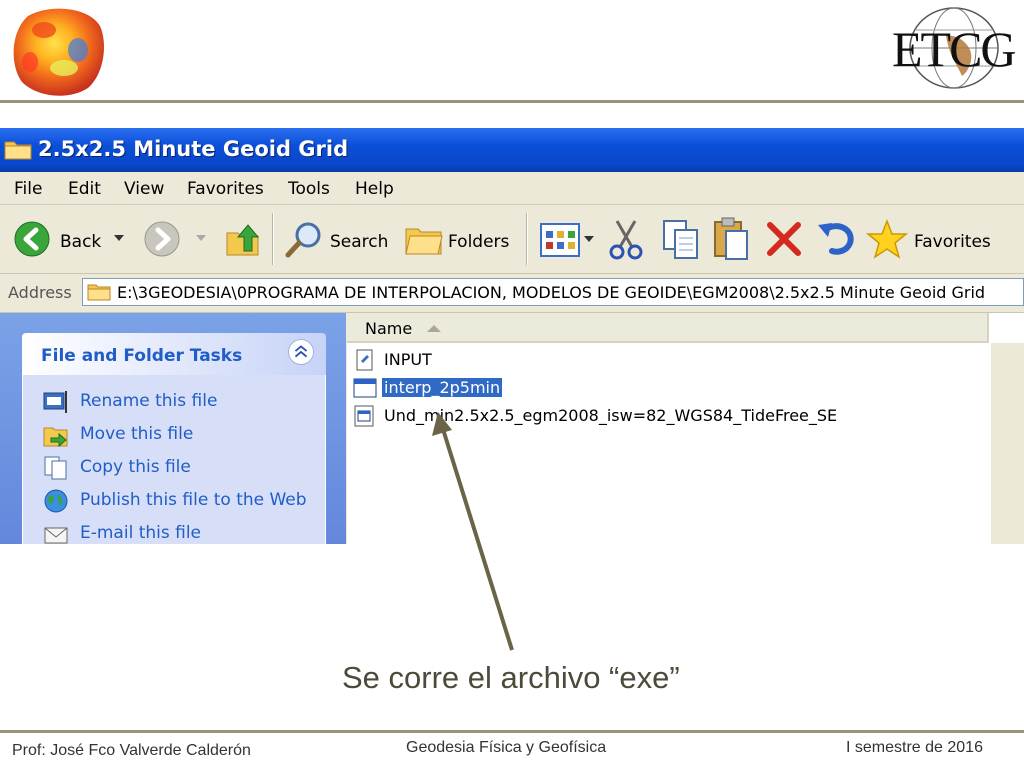 The height and width of the screenshot is (768, 1024). What do you see at coordinates (303, 240) in the screenshot?
I see `search-icon` at bounding box center [303, 240].